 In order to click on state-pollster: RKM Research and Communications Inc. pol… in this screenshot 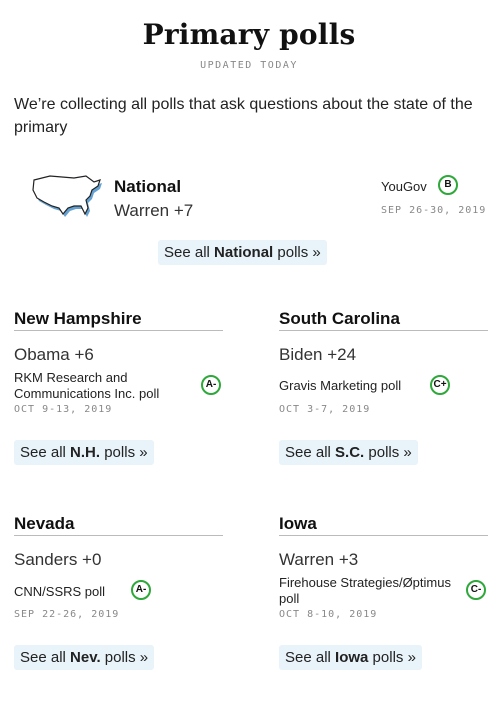, I will do `click(101, 386)`.